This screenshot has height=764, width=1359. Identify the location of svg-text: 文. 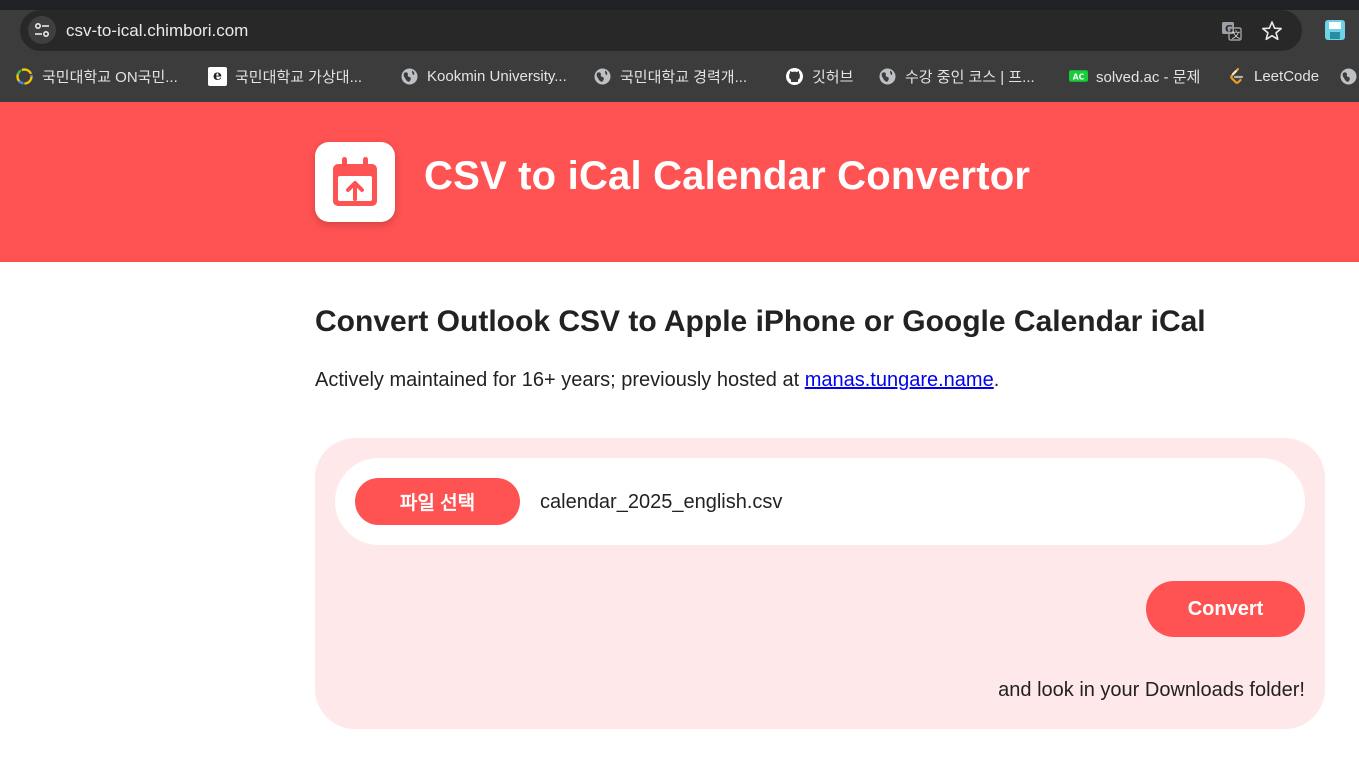
(1236, 35).